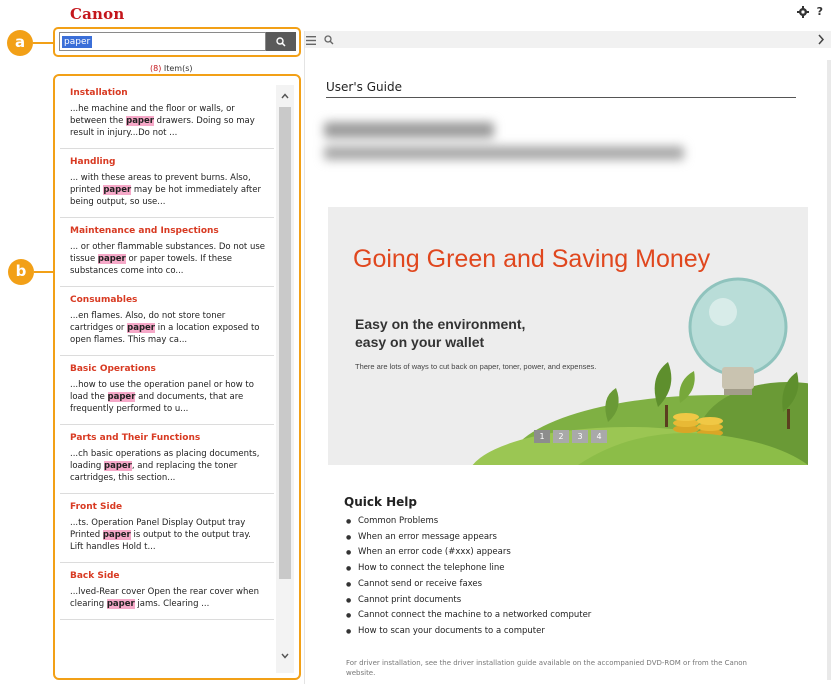 The width and height of the screenshot is (831, 684). I want to click on quick-help-link: When an error code (#xxx) appears, so click(468, 553).